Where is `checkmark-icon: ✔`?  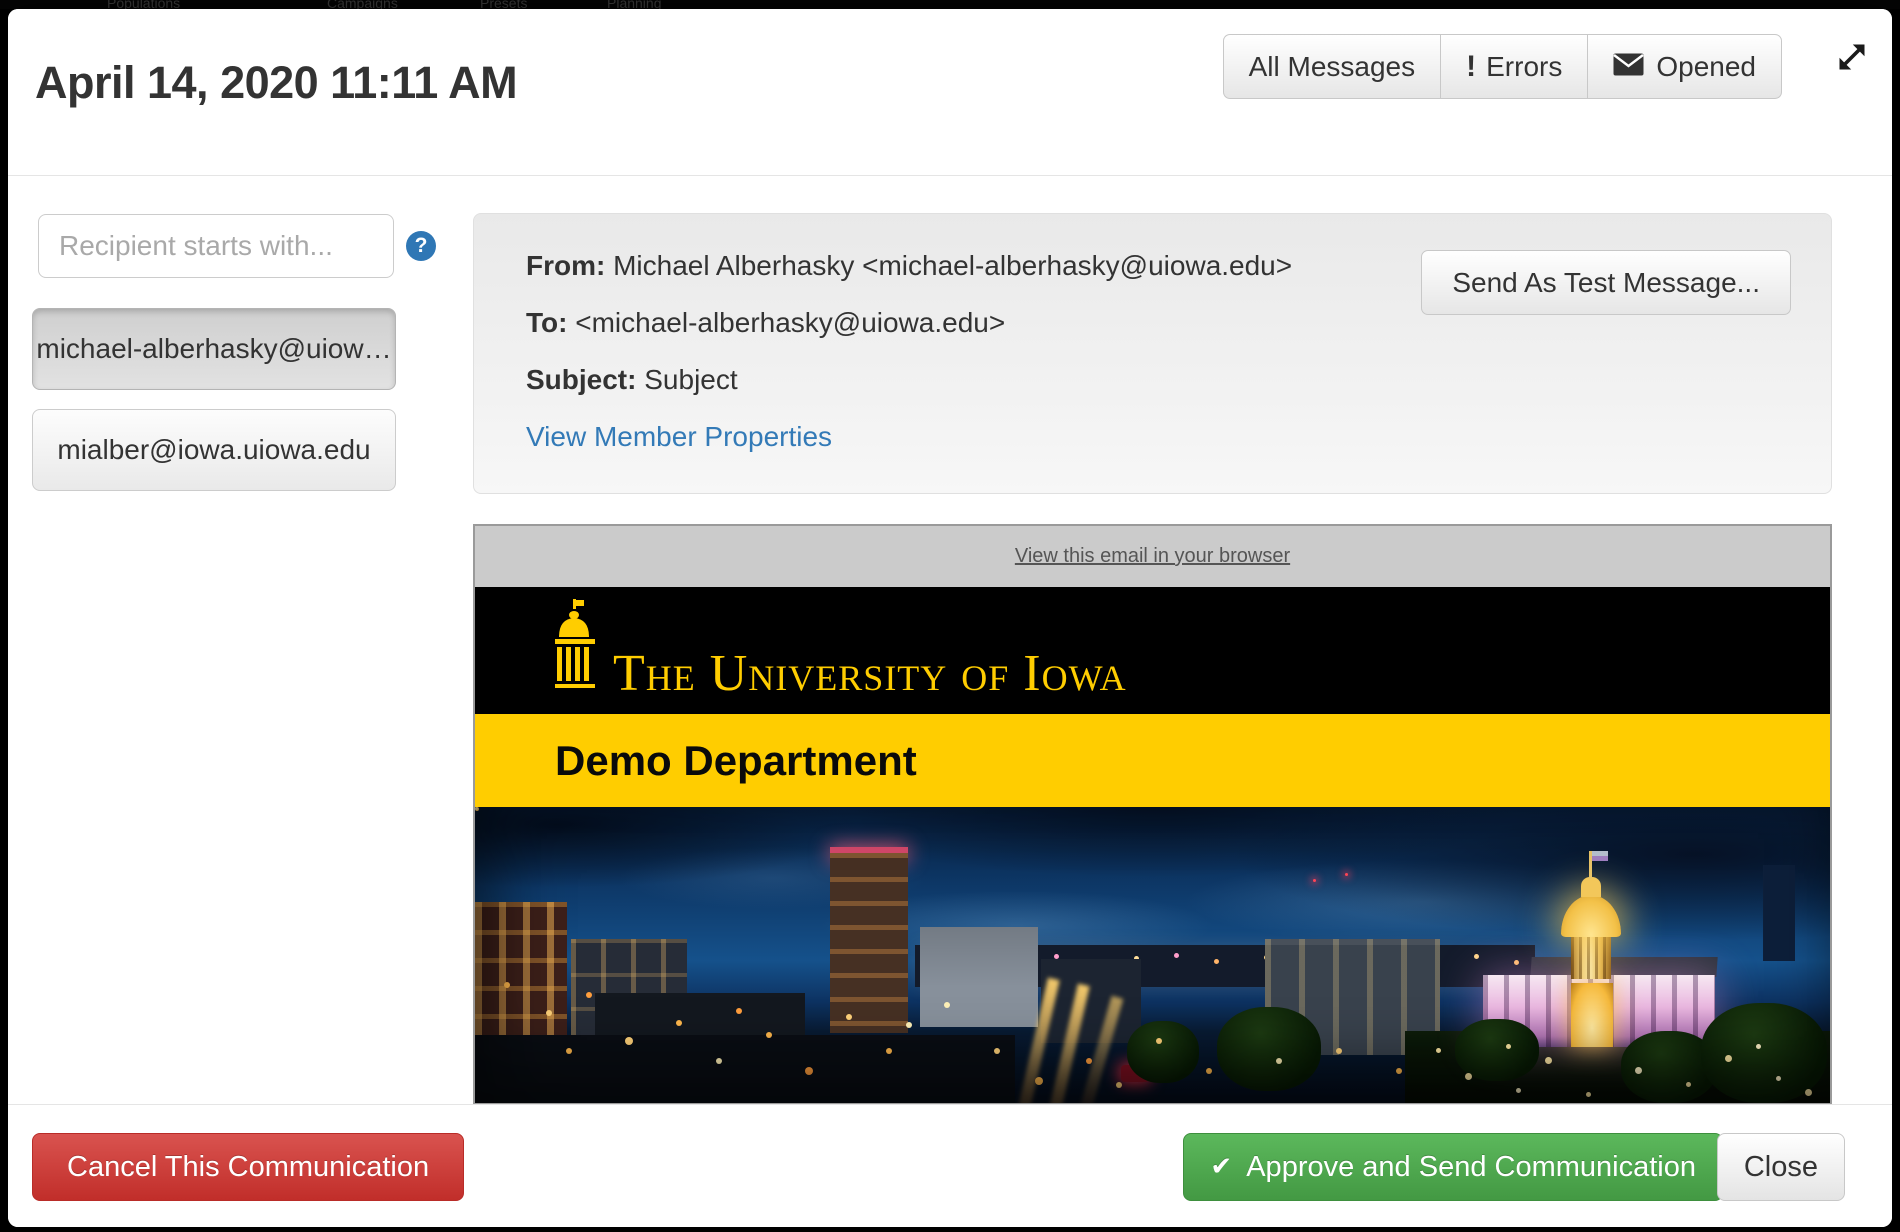 checkmark-icon: ✔ is located at coordinates (1221, 1167).